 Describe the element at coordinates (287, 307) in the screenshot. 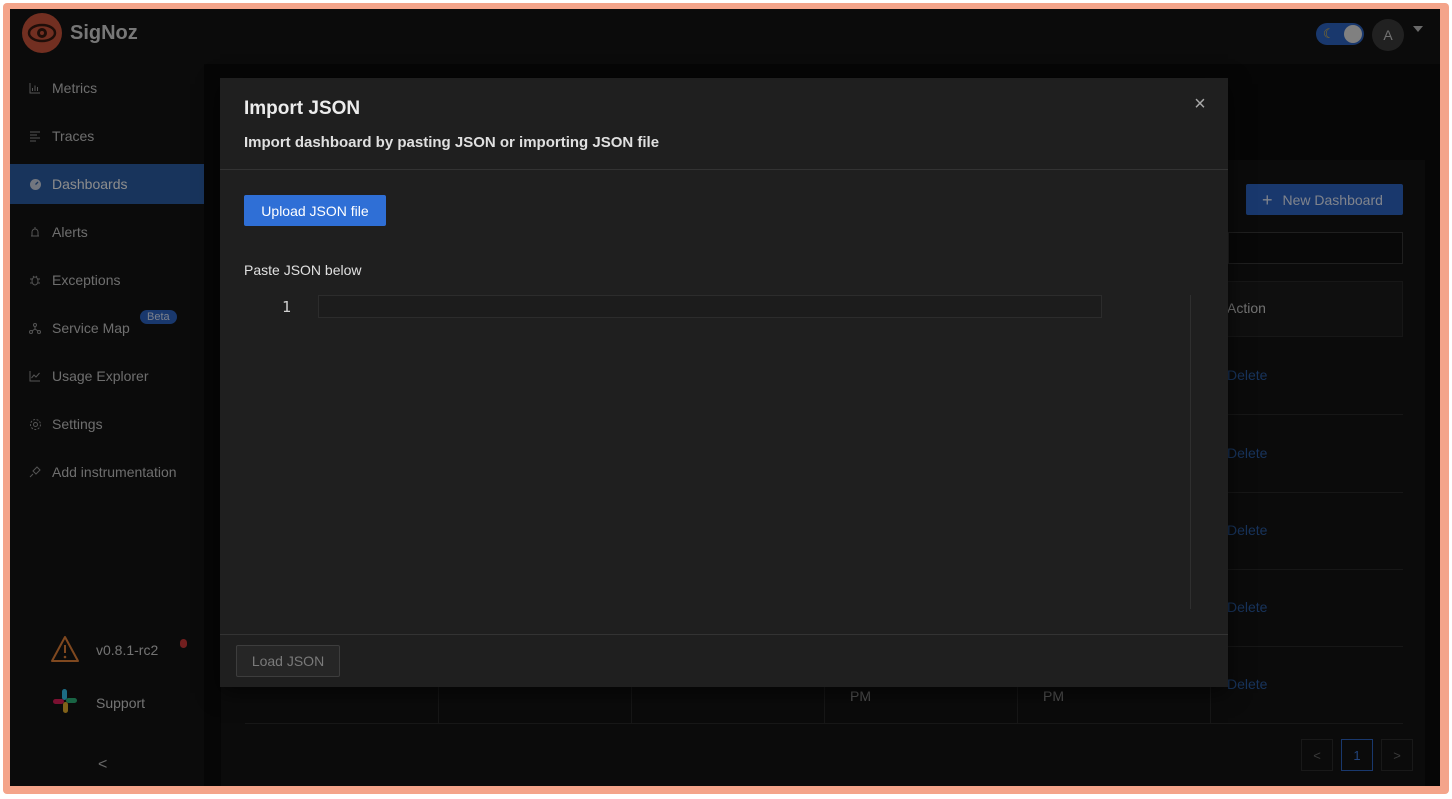

I see `line-number: 1` at that location.